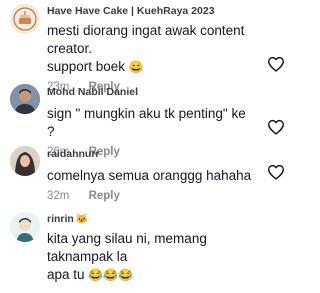  I want to click on cake-shop-logo-icon, so click(25, 19).